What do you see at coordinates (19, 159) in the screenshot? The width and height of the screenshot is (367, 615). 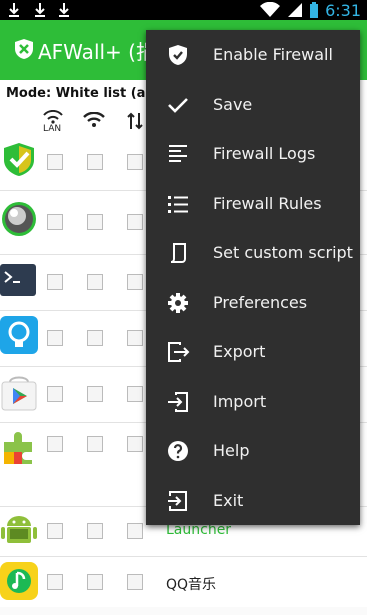 I see `shield-check-icon` at bounding box center [19, 159].